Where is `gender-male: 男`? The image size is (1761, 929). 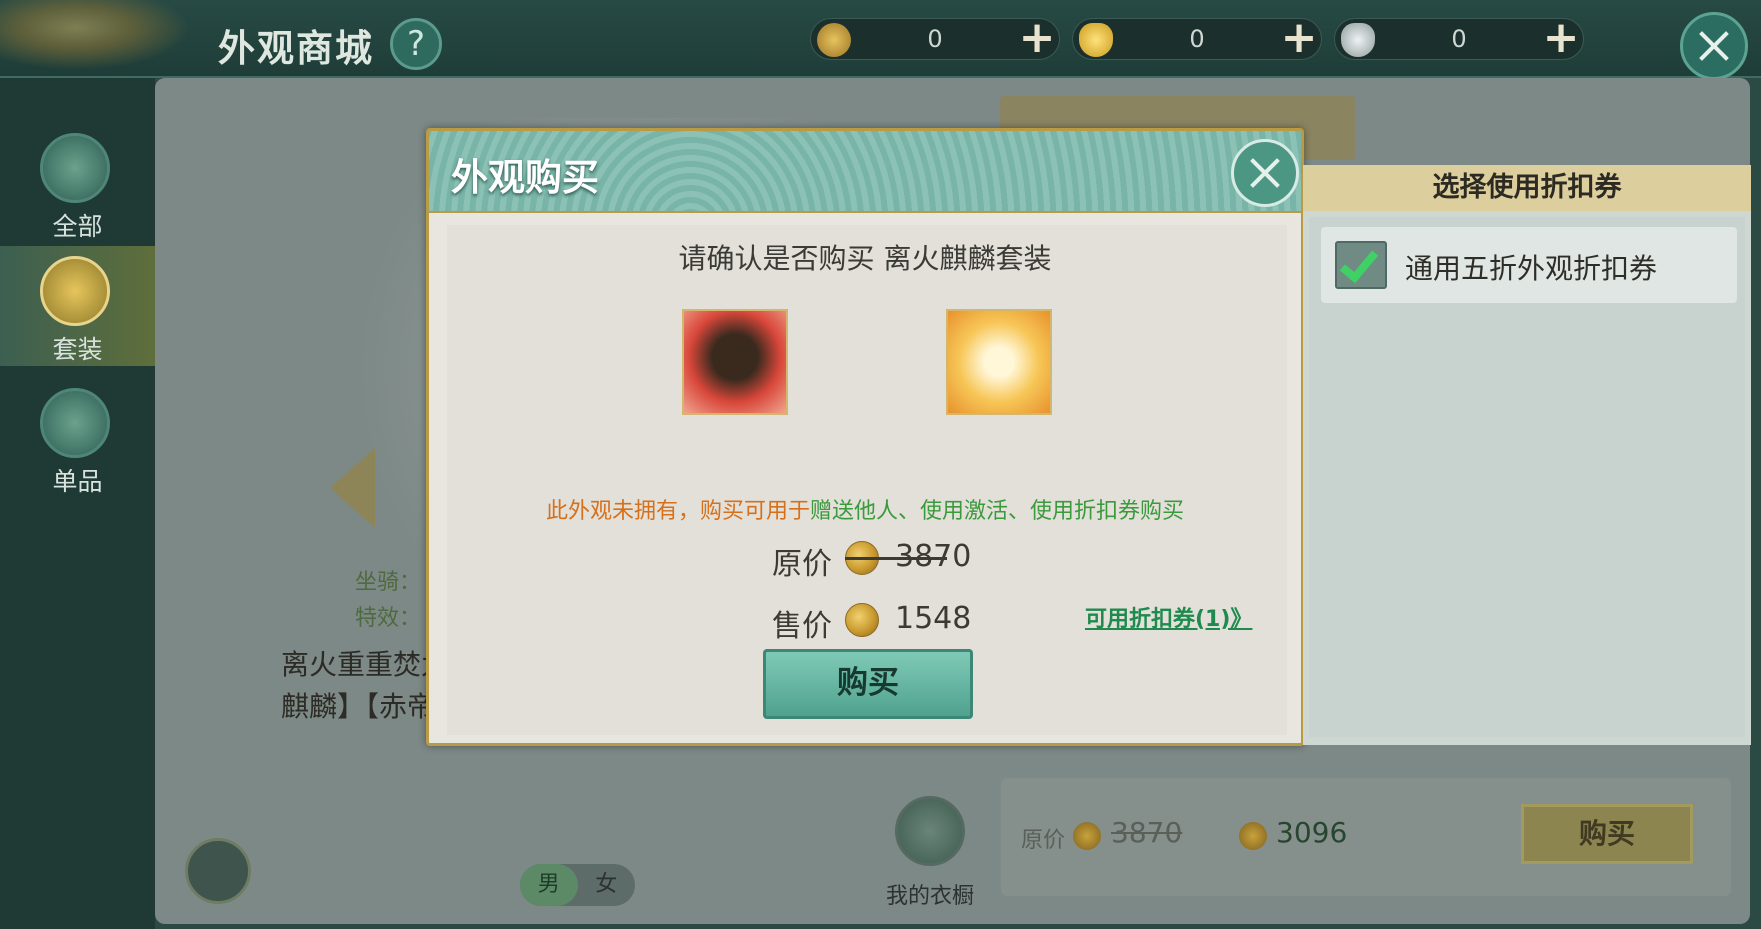 gender-male: 男 is located at coordinates (549, 885).